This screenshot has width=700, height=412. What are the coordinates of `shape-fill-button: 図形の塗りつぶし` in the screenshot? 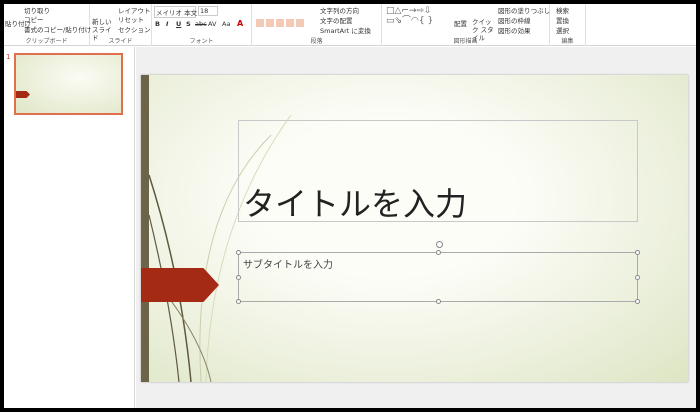 It's located at (524, 10).